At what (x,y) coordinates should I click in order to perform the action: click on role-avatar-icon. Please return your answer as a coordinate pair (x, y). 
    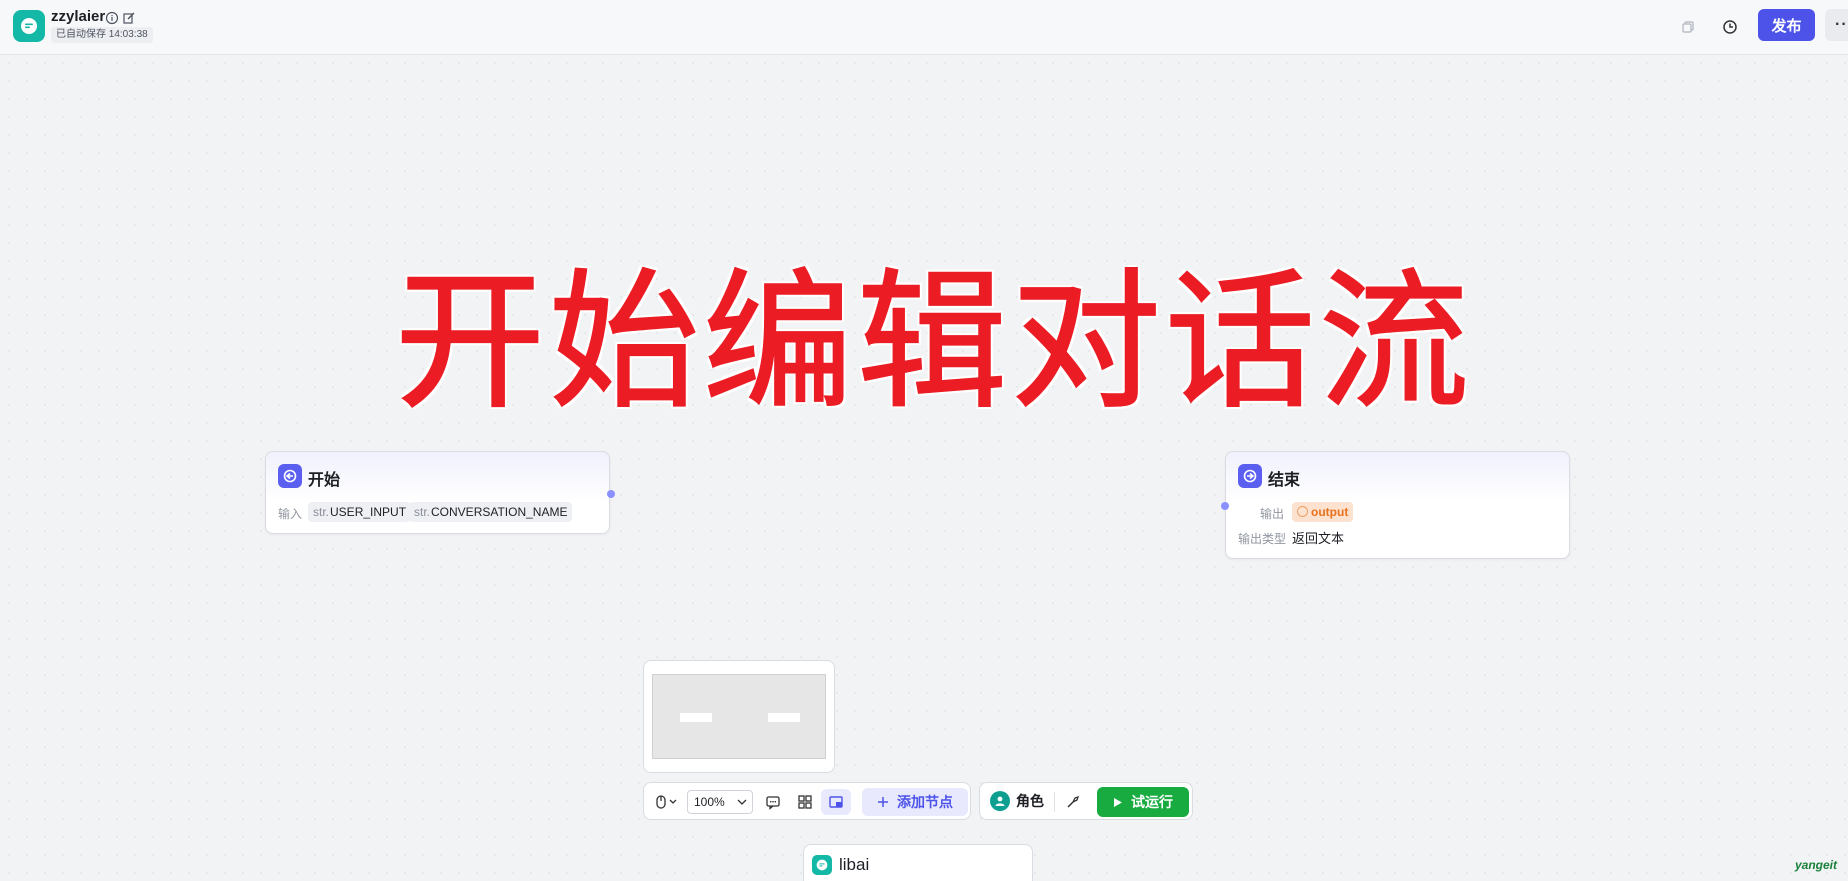
    Looking at the image, I should click on (1000, 801).